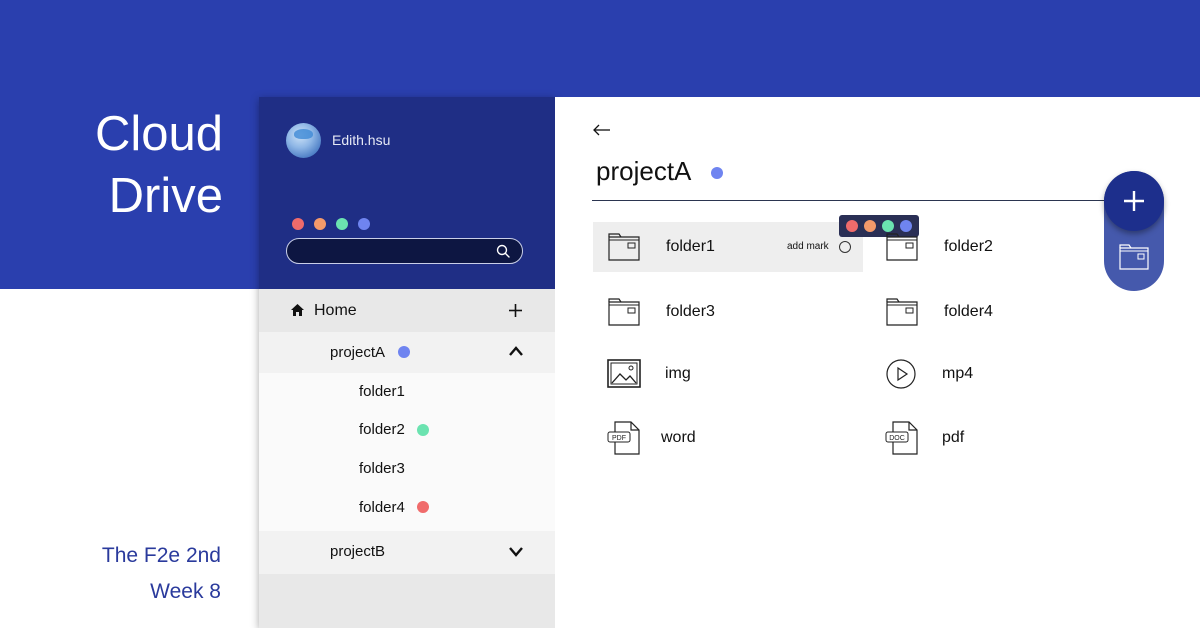 This screenshot has height=628, width=1200. I want to click on color-dot-blue, so click(364, 224).